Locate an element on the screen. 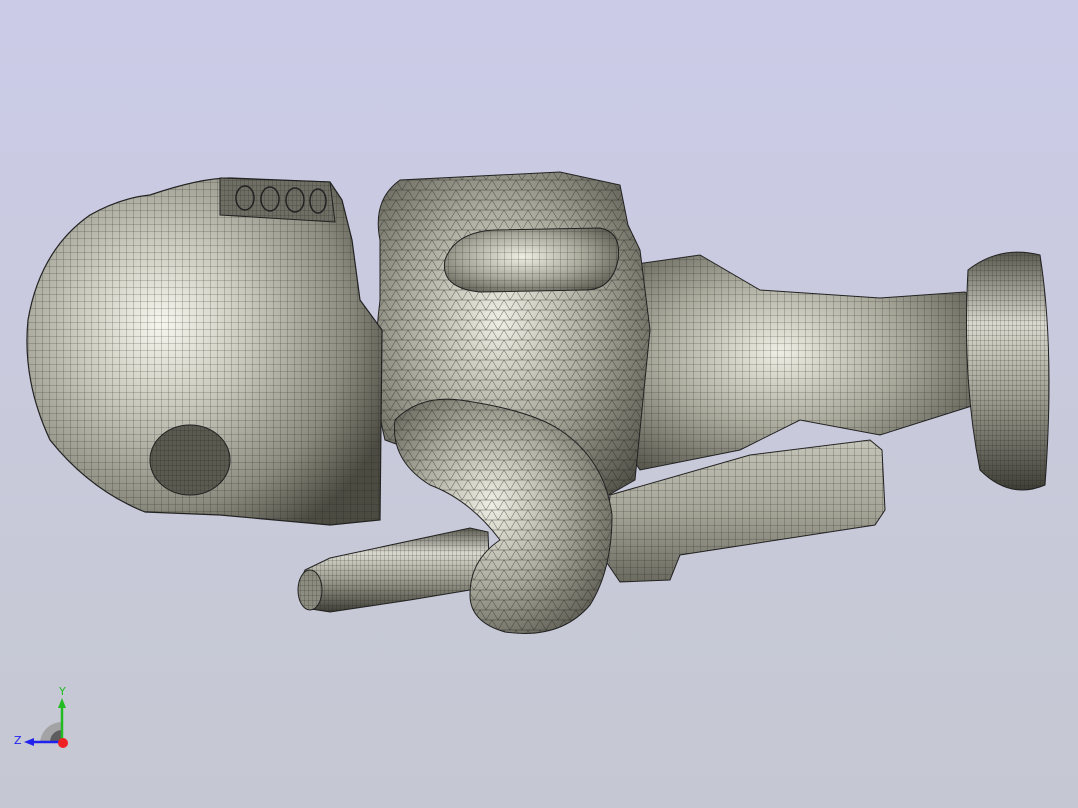 This screenshot has width=1078, height=808. y-axis-label: Y is located at coordinates (62, 691).